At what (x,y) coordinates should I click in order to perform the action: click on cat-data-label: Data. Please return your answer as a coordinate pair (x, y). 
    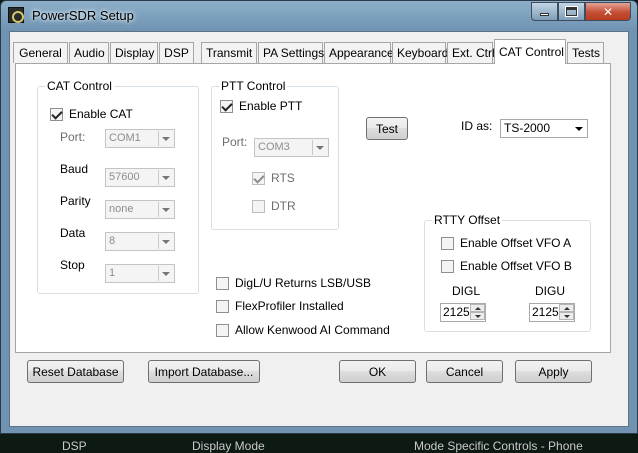
    Looking at the image, I should click on (73, 233).